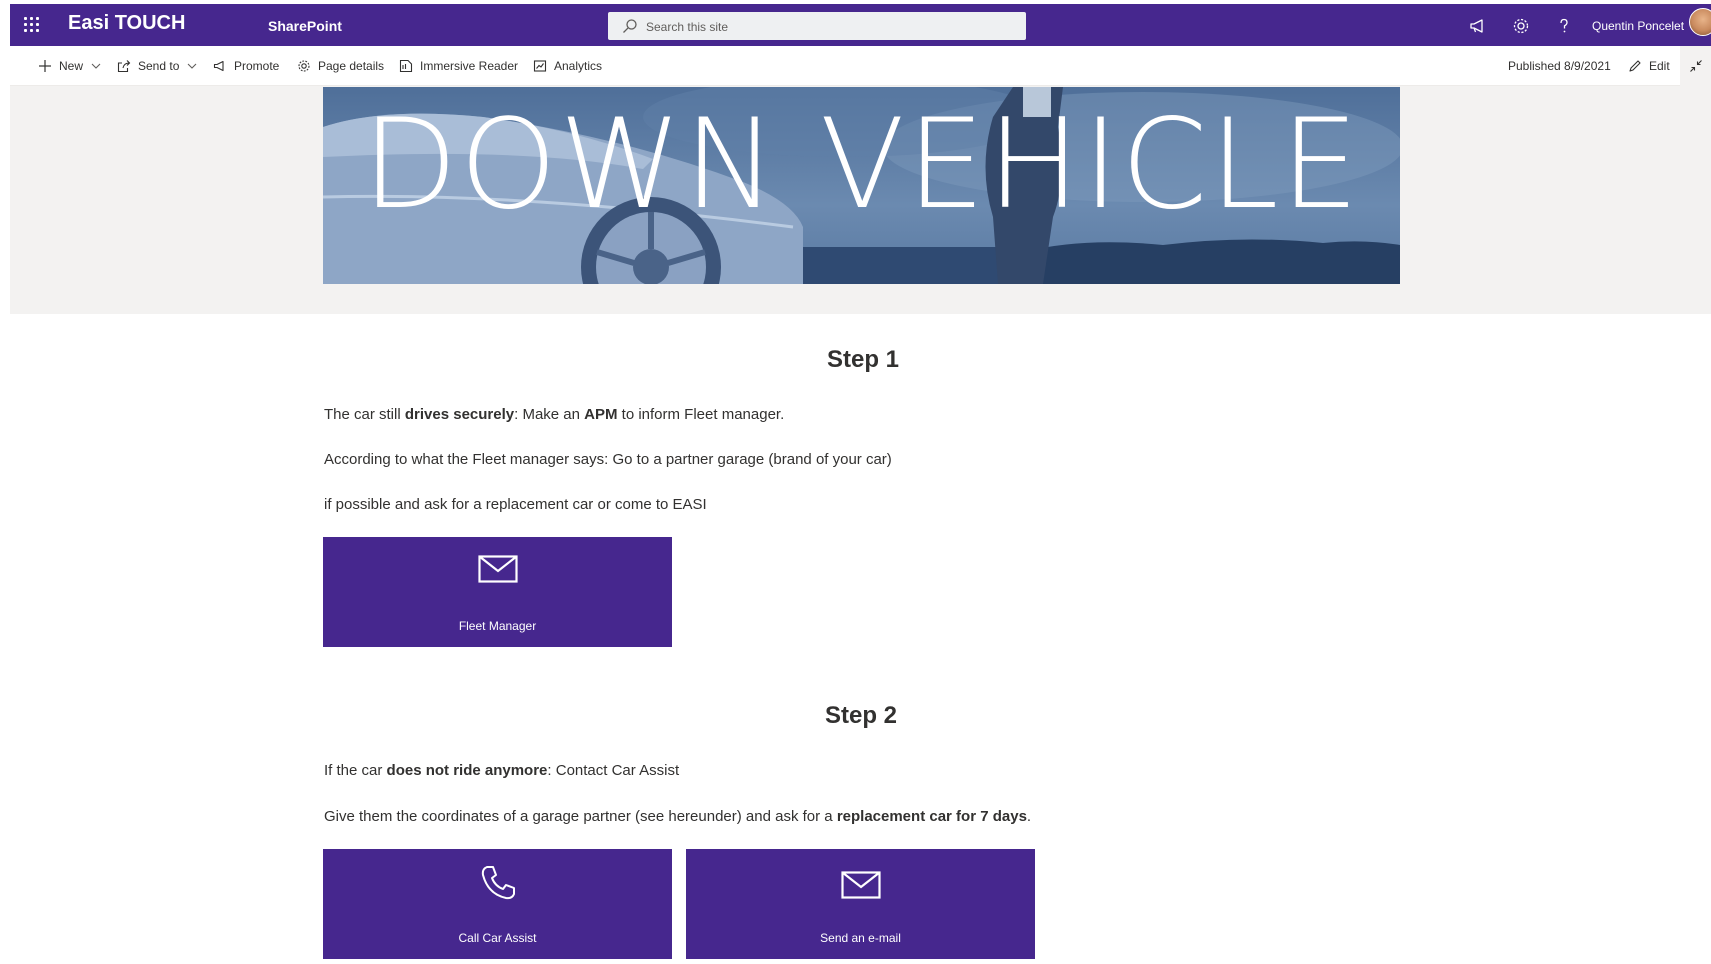  I want to click on analytics-button: Analytics, so click(567, 66).